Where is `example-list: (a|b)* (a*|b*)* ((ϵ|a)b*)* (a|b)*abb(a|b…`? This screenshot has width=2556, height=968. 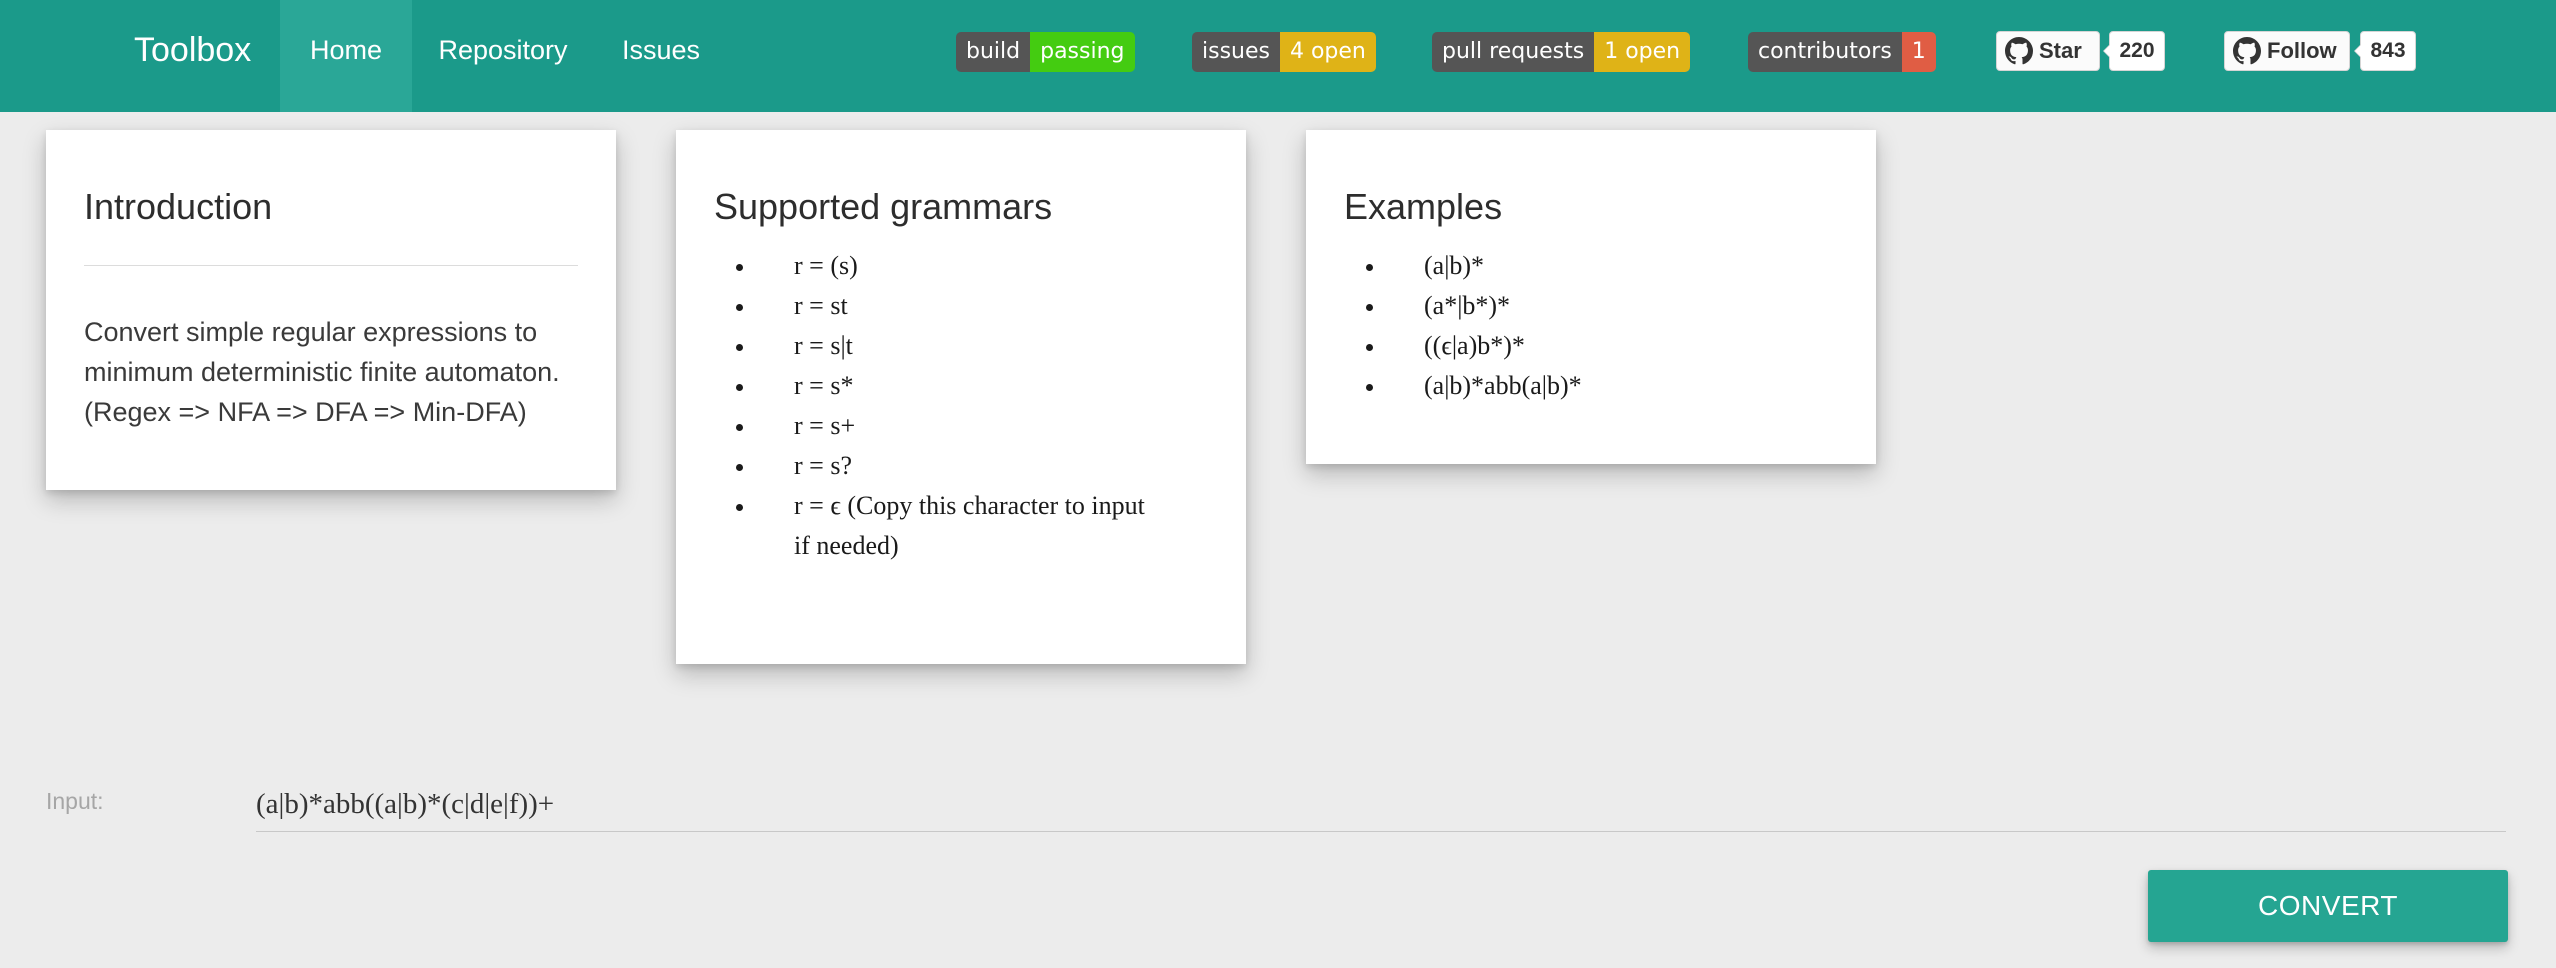
example-list: (a|b)* (a*|b*)* ((ϵ|a)b*)* (a|b)*abb(a|b… is located at coordinates (1585, 326).